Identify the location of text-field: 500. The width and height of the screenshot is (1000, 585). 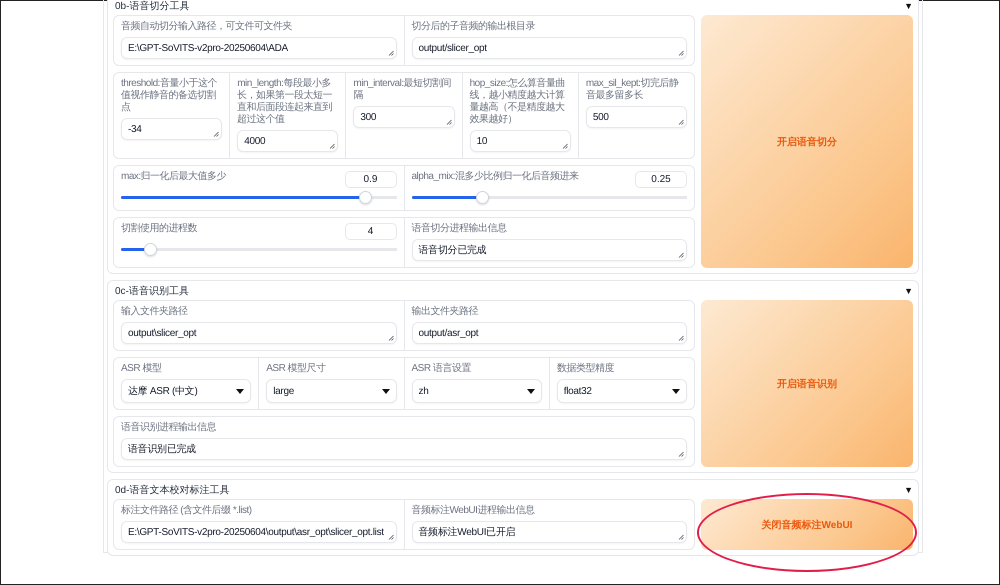
(637, 117).